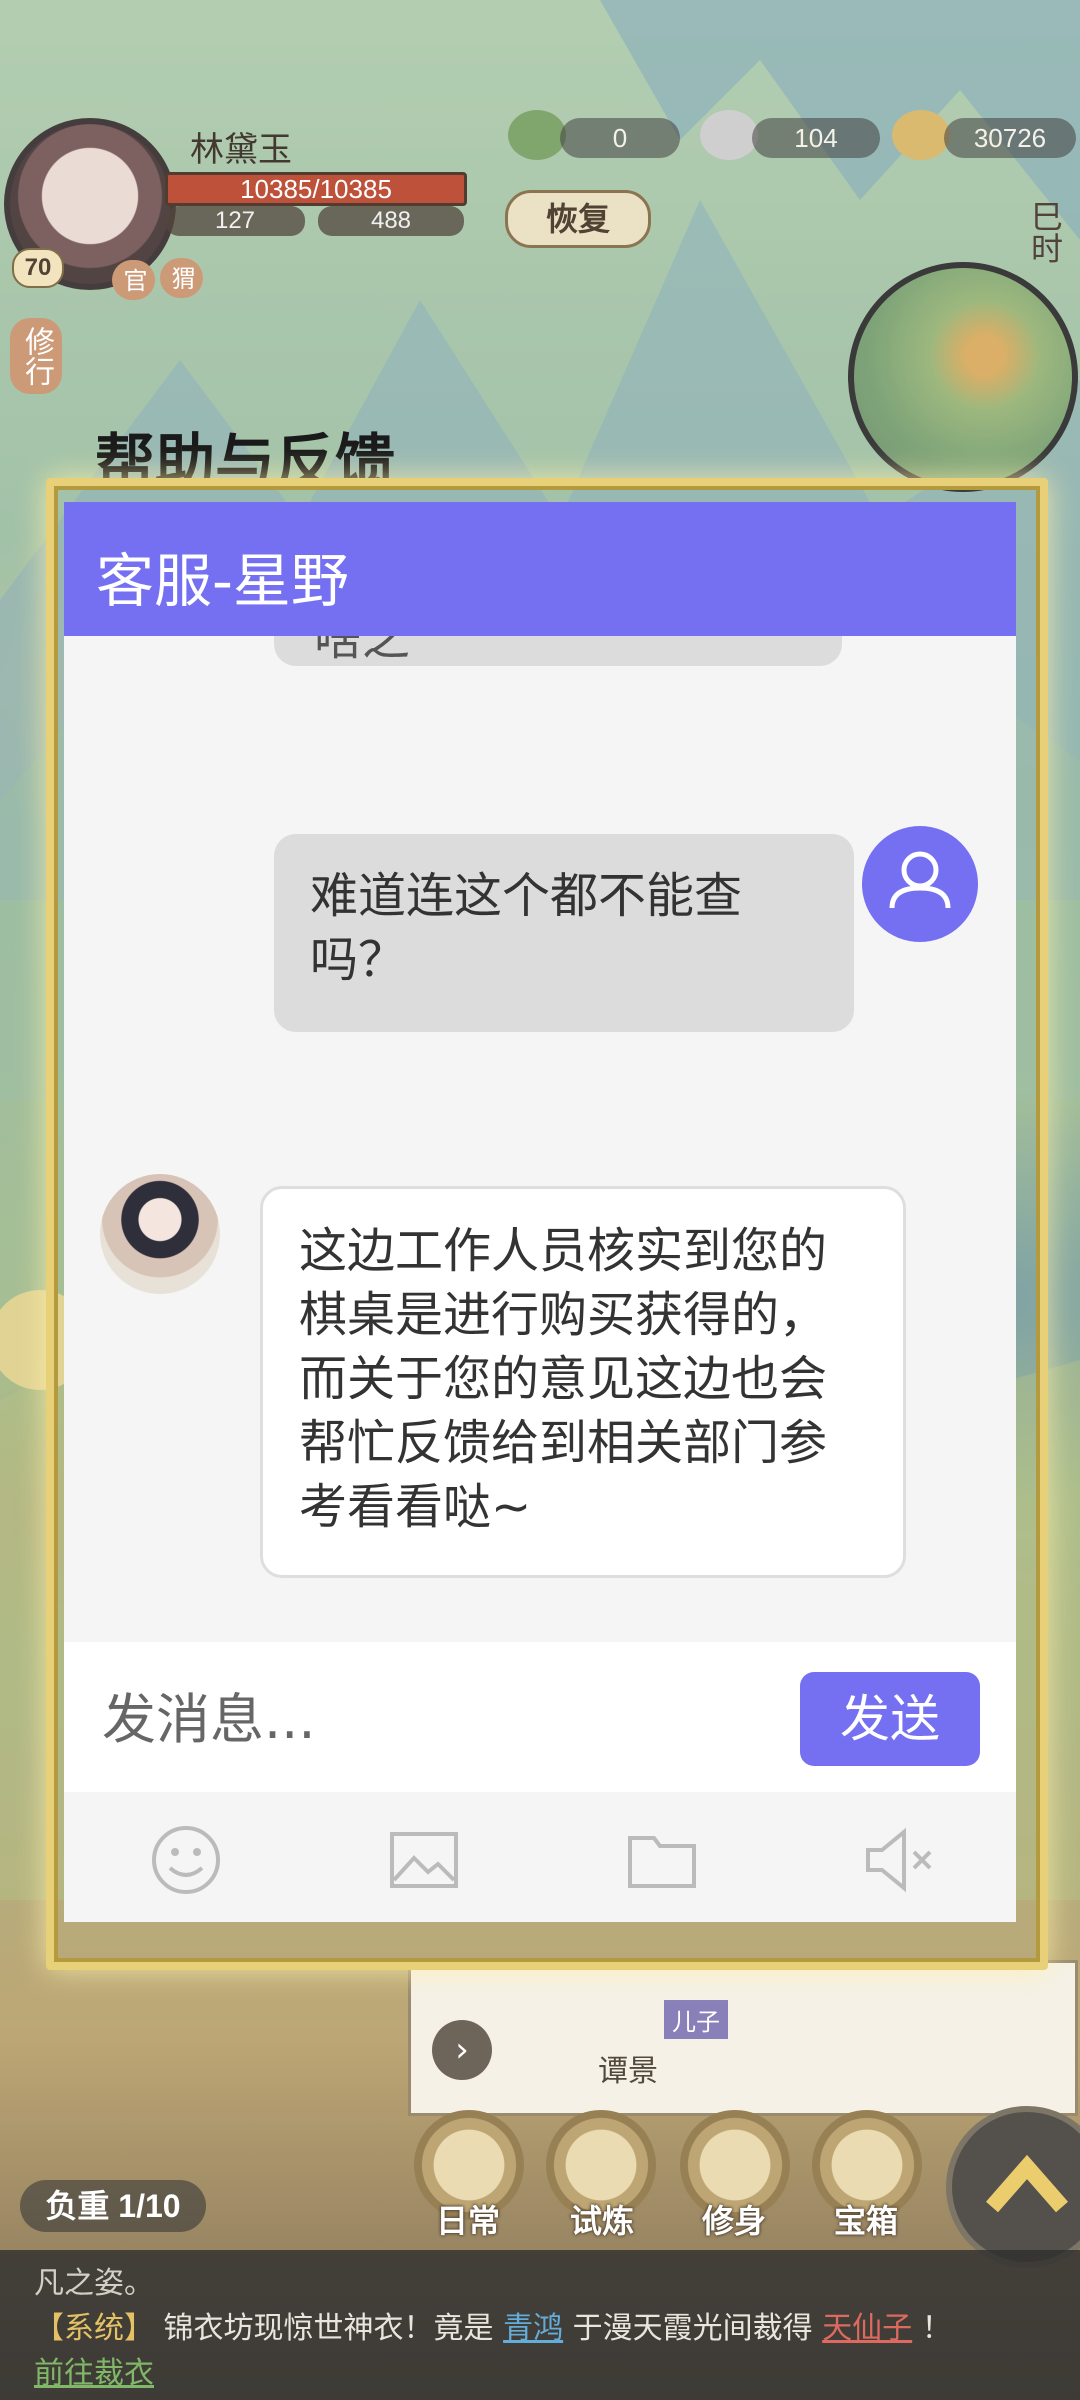  Describe the element at coordinates (920, 880) in the screenshot. I see `user-profile-icon` at that location.